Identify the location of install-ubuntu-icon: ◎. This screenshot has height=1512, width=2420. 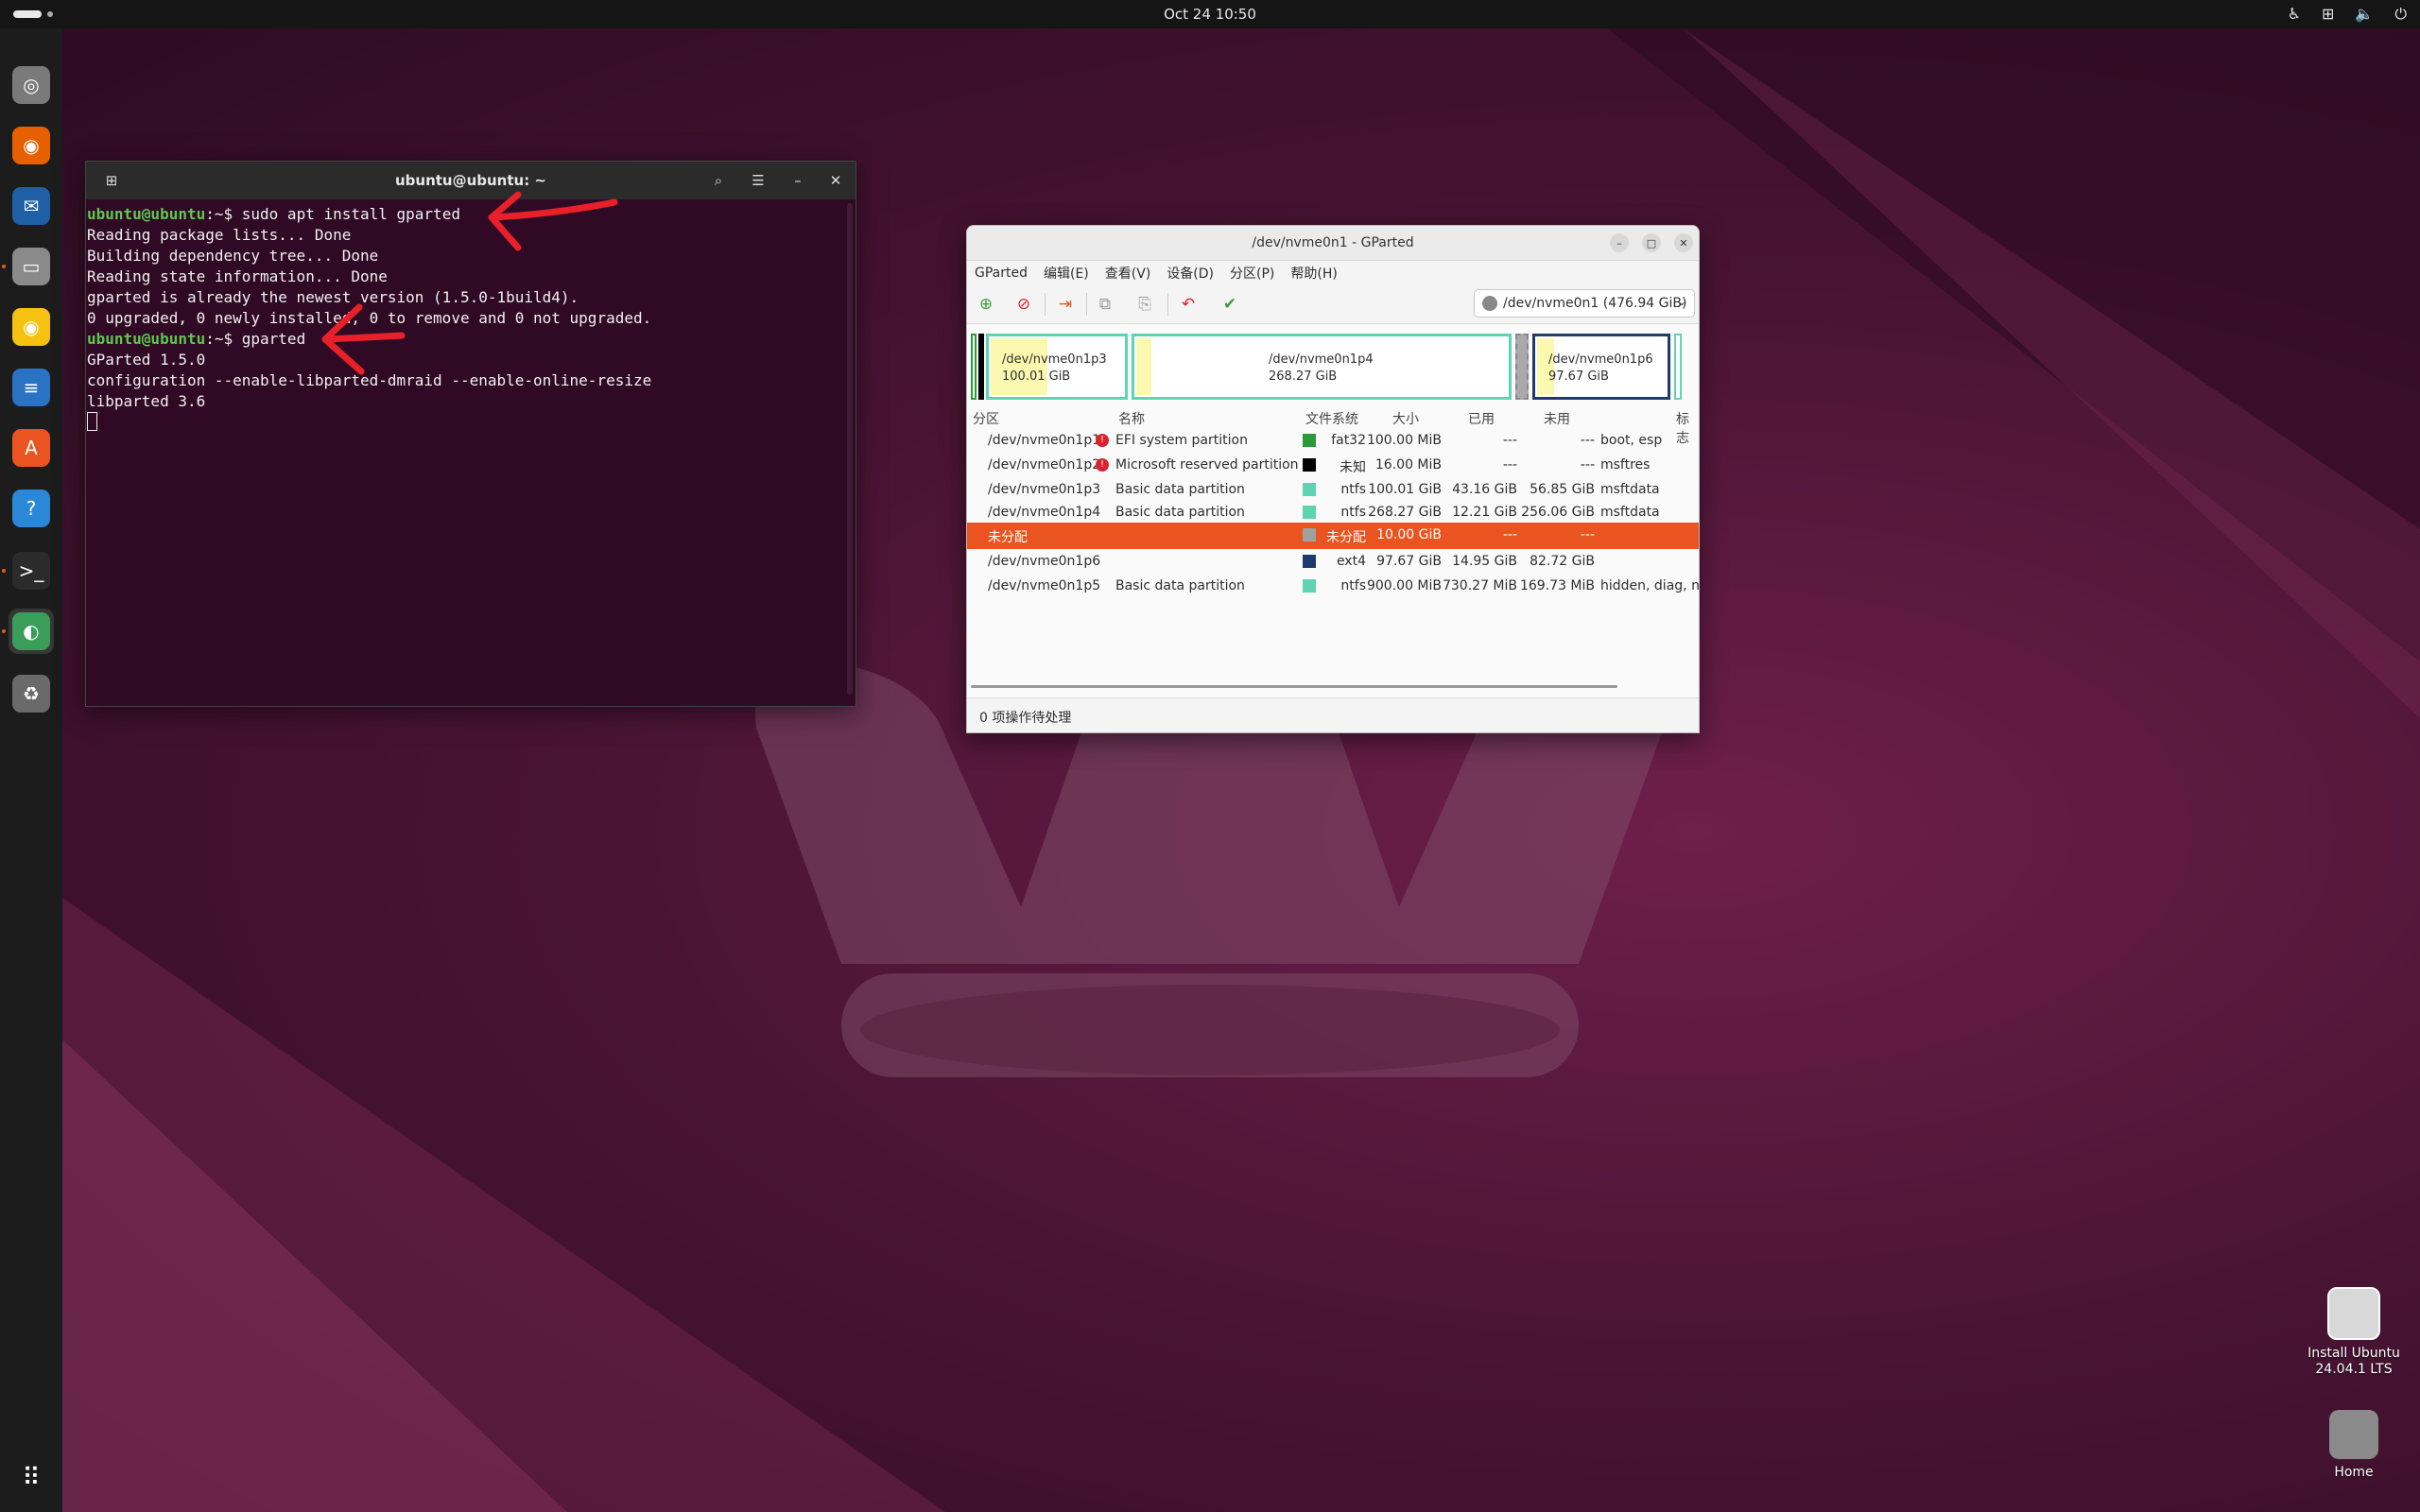
(31, 85).